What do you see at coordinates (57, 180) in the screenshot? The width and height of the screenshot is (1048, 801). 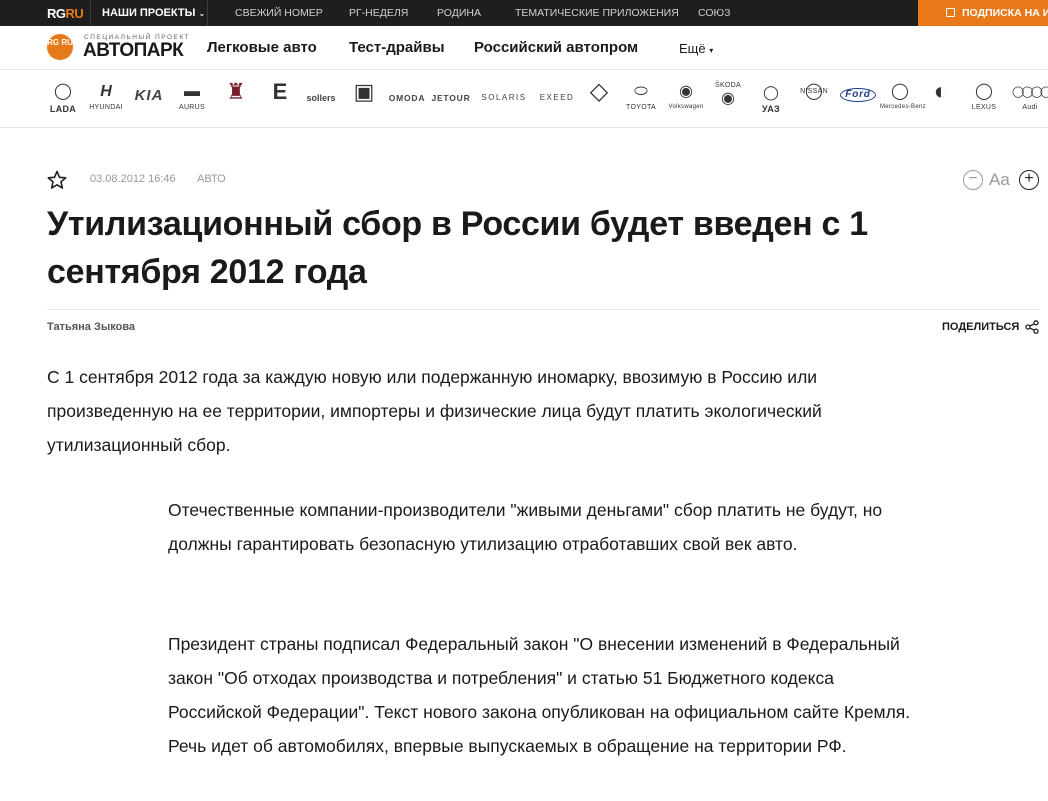 I see `bookmark-star-icon` at bounding box center [57, 180].